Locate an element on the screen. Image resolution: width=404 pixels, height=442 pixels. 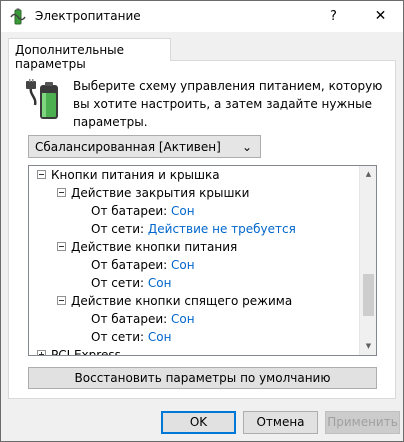
tab-advanced-settings: Дополнительные параметры is located at coordinates (89, 54).